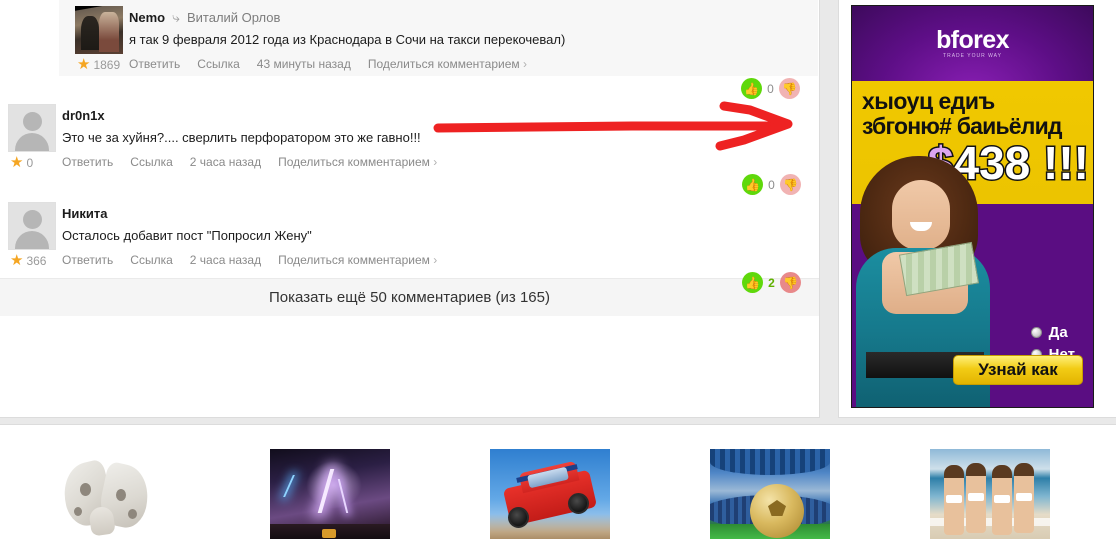 This screenshot has width=1116, height=539. I want to click on user-rating: ★ 1869, so click(97, 64).